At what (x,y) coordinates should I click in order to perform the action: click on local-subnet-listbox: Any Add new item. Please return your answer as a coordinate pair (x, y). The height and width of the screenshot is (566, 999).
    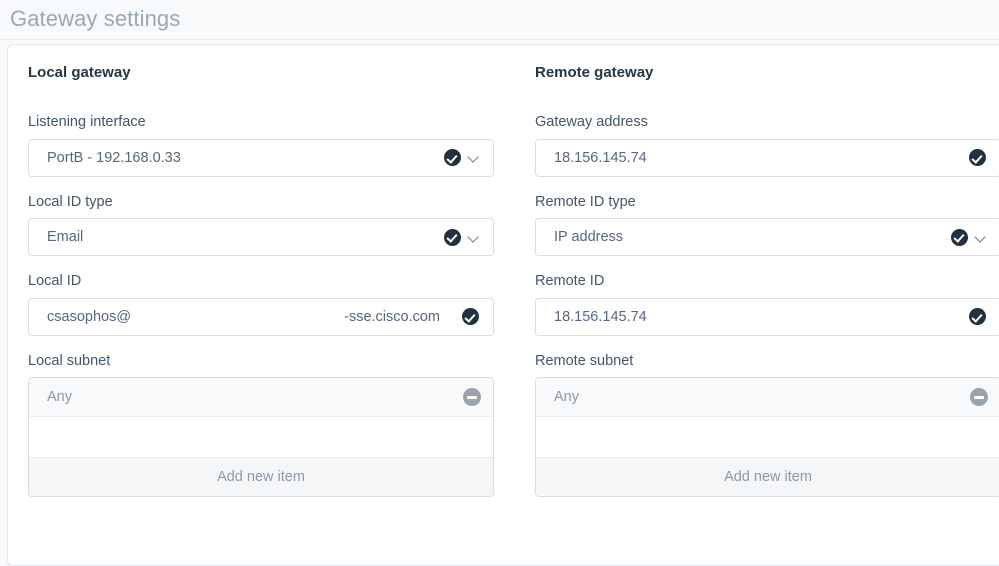
    Looking at the image, I should click on (261, 437).